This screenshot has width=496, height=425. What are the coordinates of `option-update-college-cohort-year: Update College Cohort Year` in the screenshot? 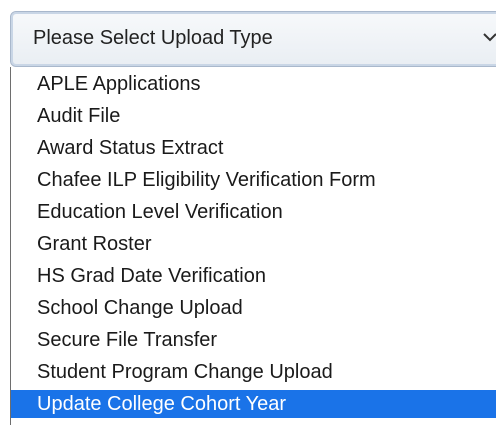 It's located at (253, 404).